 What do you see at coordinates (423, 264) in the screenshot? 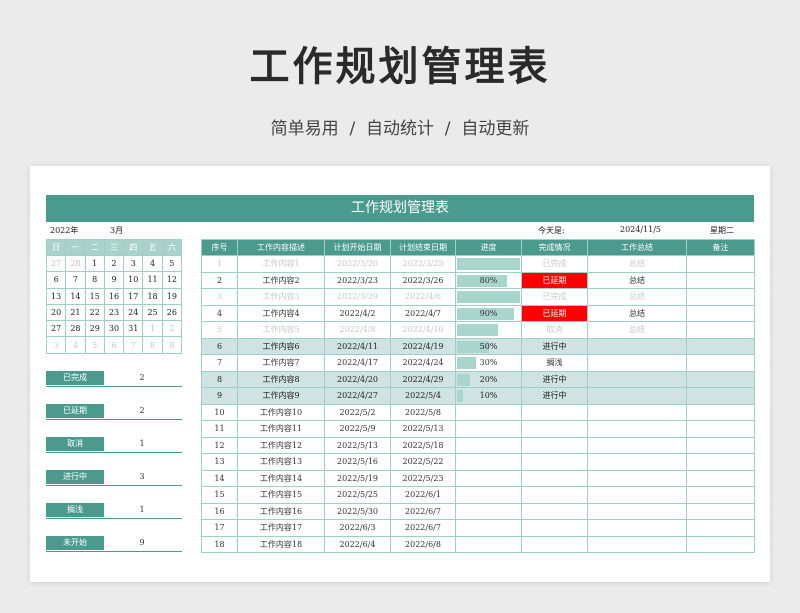
I see `planned-end-date: 2022/3/25` at bounding box center [423, 264].